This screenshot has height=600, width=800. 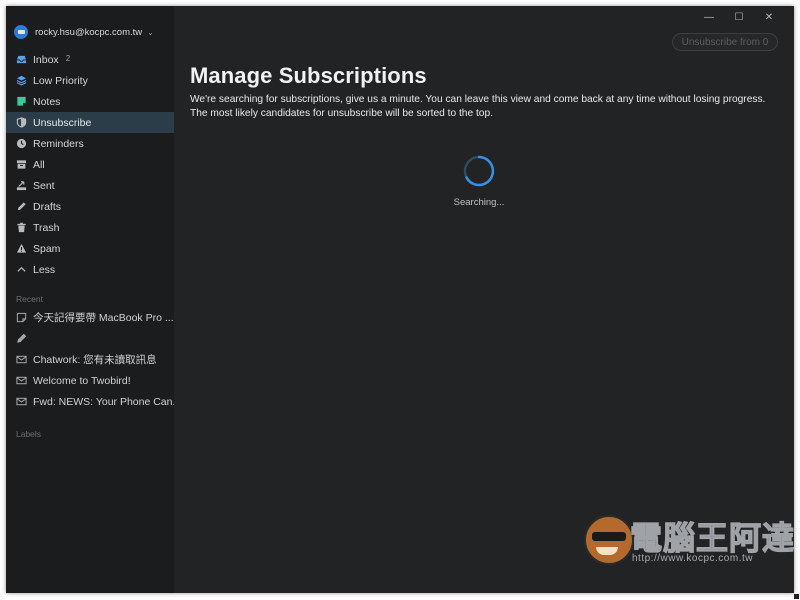 What do you see at coordinates (90, 143) in the screenshot?
I see `sidebar-item-reminders: Reminders` at bounding box center [90, 143].